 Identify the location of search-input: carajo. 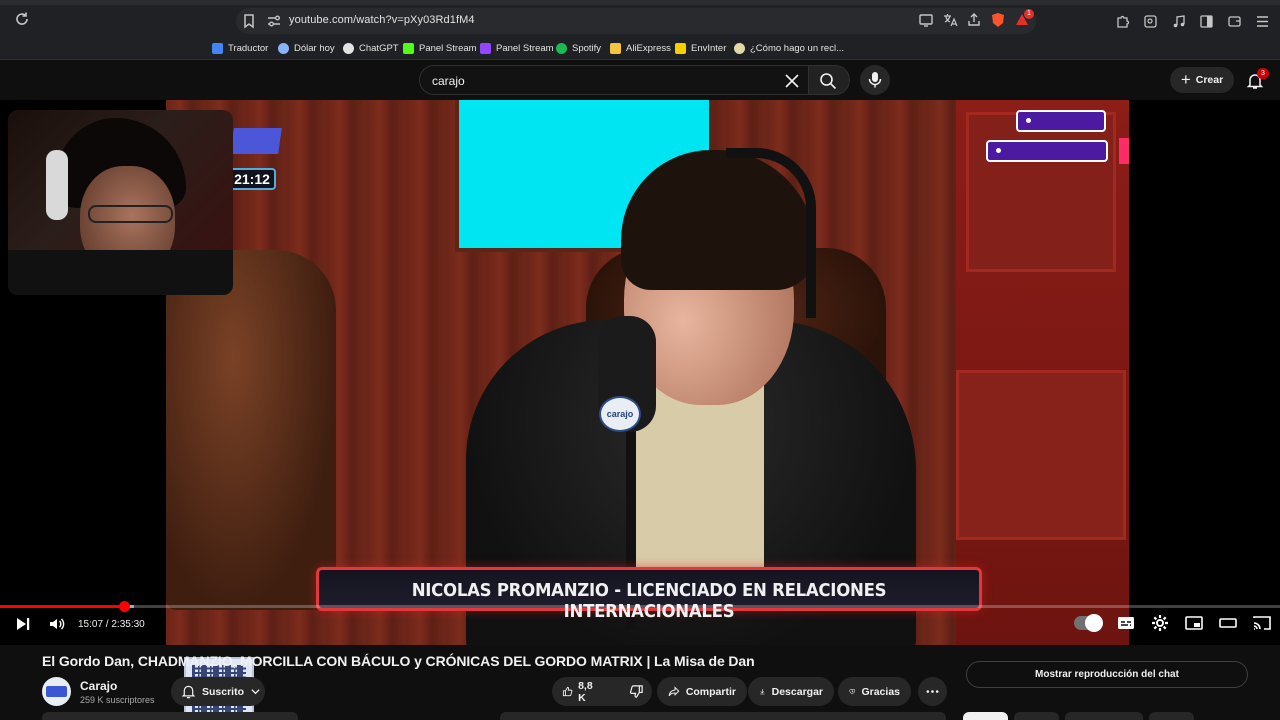
(614, 80).